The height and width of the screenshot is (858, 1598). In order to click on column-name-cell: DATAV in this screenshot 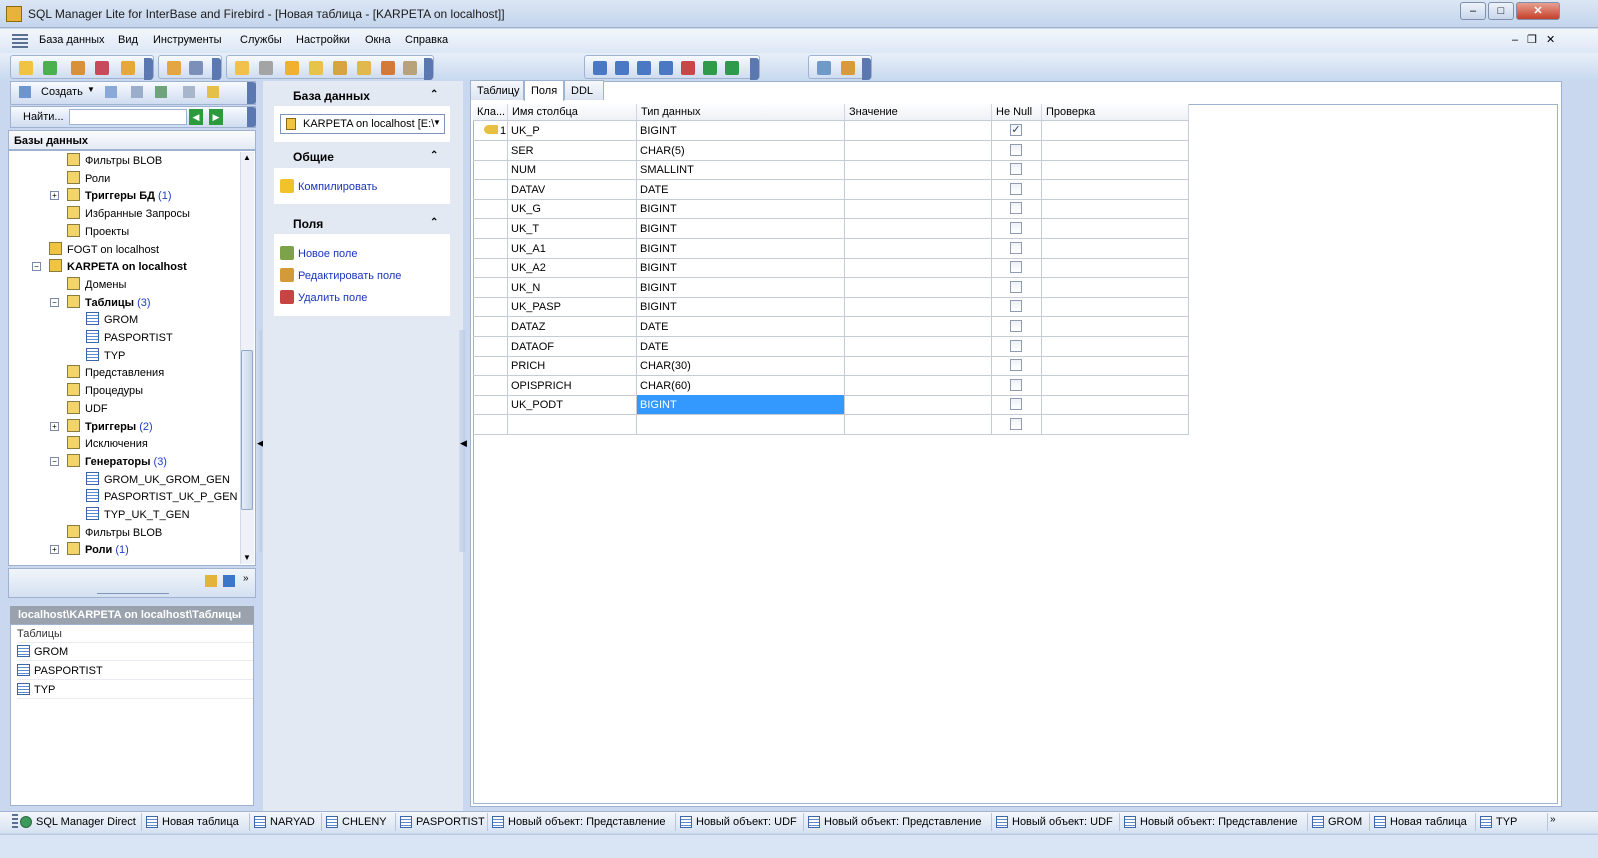, I will do `click(572, 189)`.